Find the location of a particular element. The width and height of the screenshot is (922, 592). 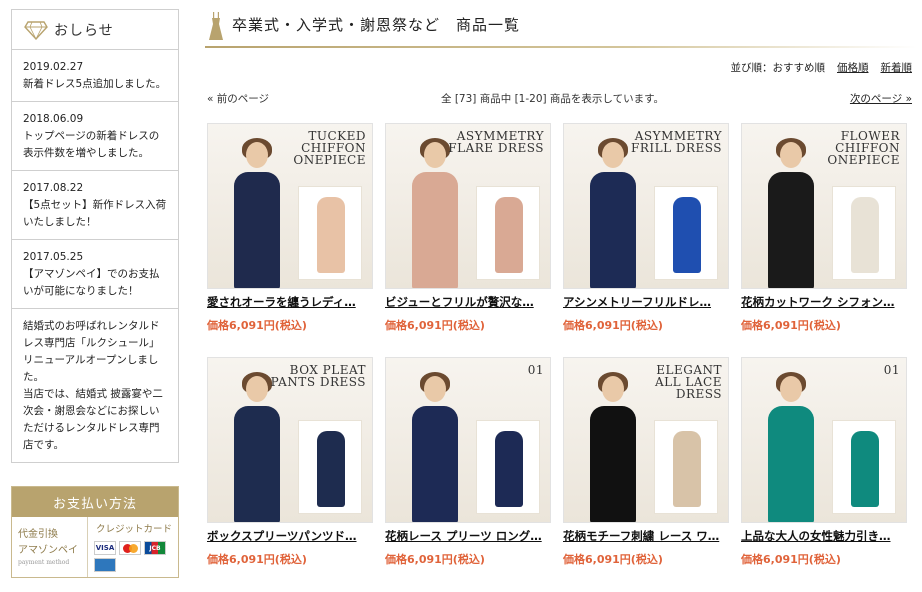

diamond-icon is located at coordinates (36, 30).